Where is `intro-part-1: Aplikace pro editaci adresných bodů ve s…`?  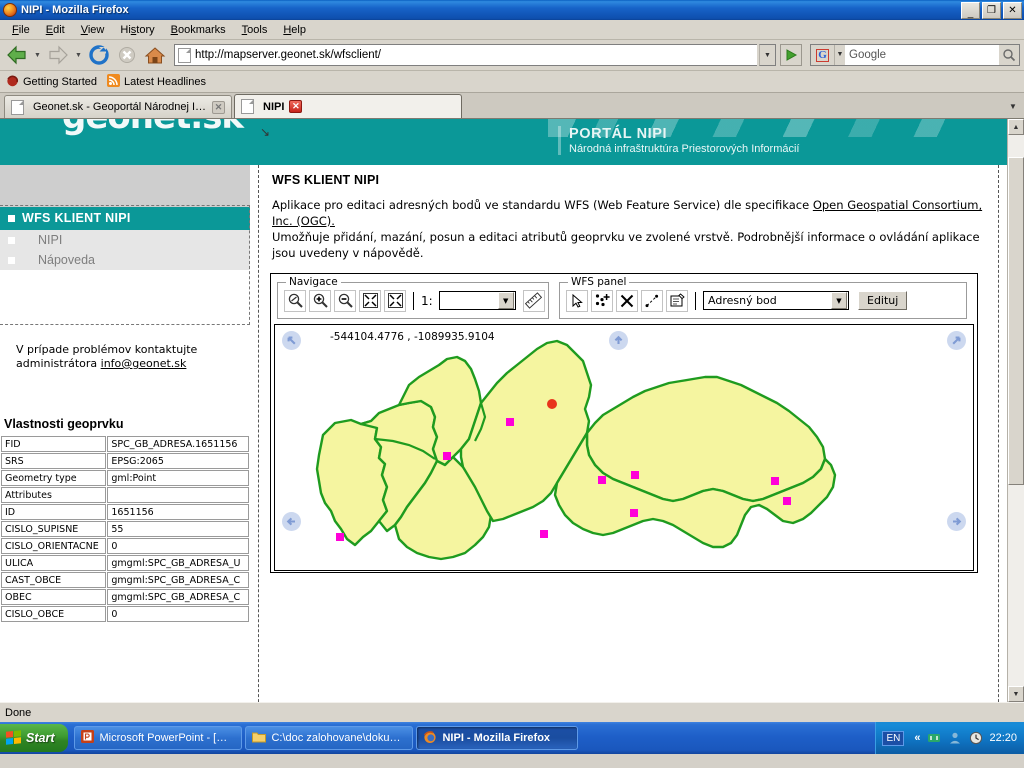 intro-part-1: Aplikace pro editaci adresných bodů ve s… is located at coordinates (542, 205).